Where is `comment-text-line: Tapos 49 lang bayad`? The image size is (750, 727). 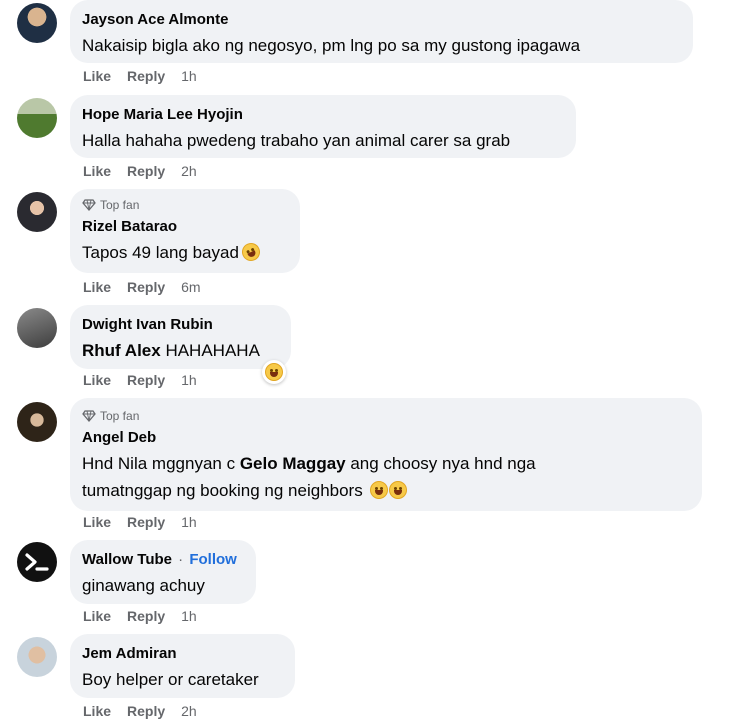 comment-text-line: Tapos 49 lang bayad is located at coordinates (185, 252).